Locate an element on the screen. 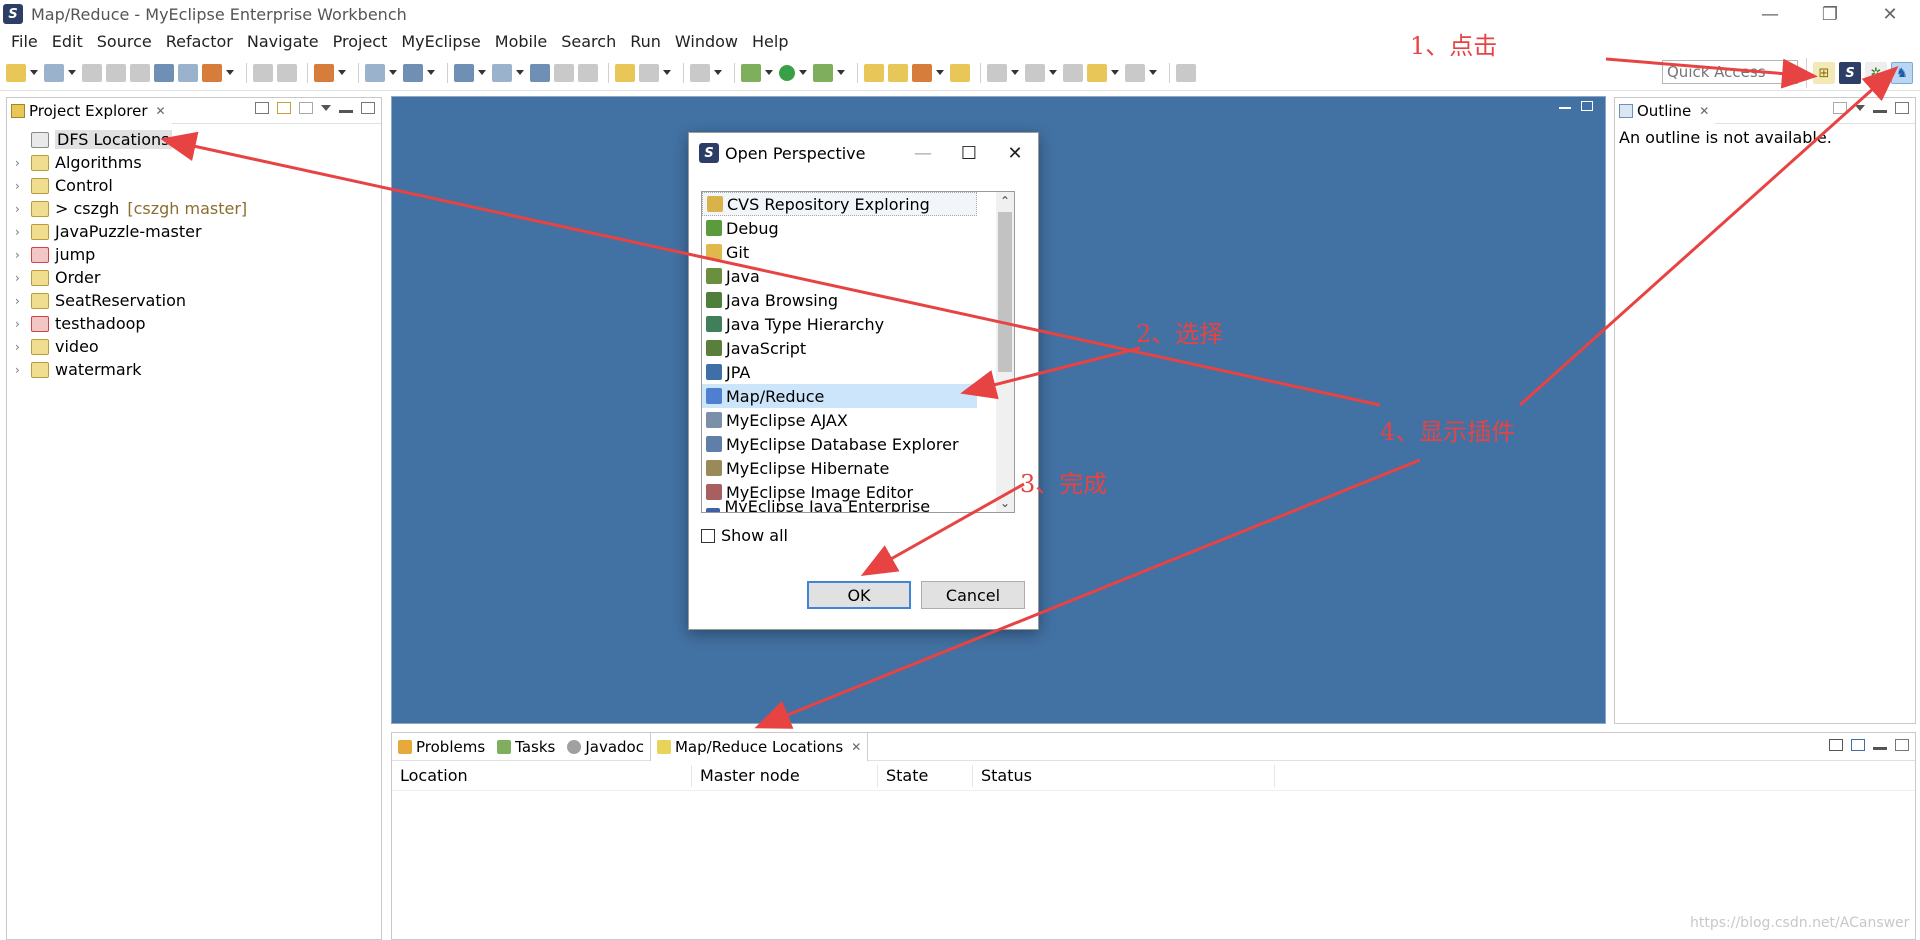  save-all-icon is located at coordinates (116, 72).